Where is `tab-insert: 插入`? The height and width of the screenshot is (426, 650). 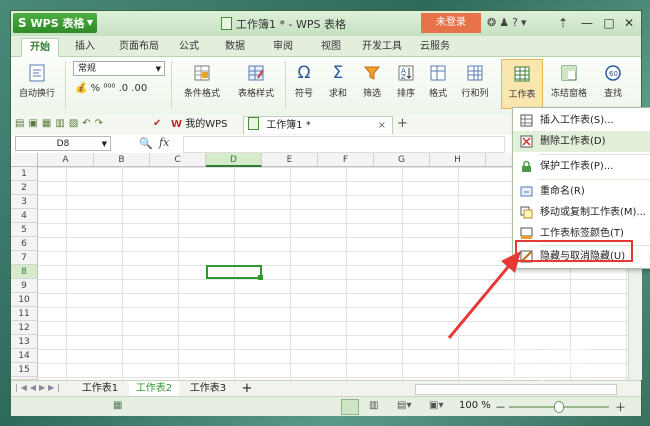 tab-insert: 插入 is located at coordinates (85, 47).